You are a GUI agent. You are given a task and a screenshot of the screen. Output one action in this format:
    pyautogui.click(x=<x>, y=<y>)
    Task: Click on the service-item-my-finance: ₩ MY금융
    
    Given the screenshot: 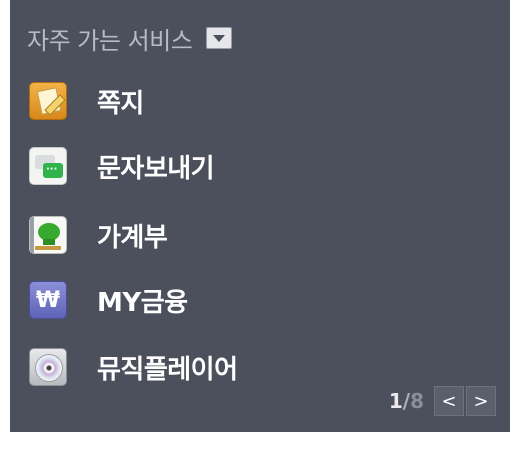 What is the action you would take?
    pyautogui.click(x=108, y=300)
    